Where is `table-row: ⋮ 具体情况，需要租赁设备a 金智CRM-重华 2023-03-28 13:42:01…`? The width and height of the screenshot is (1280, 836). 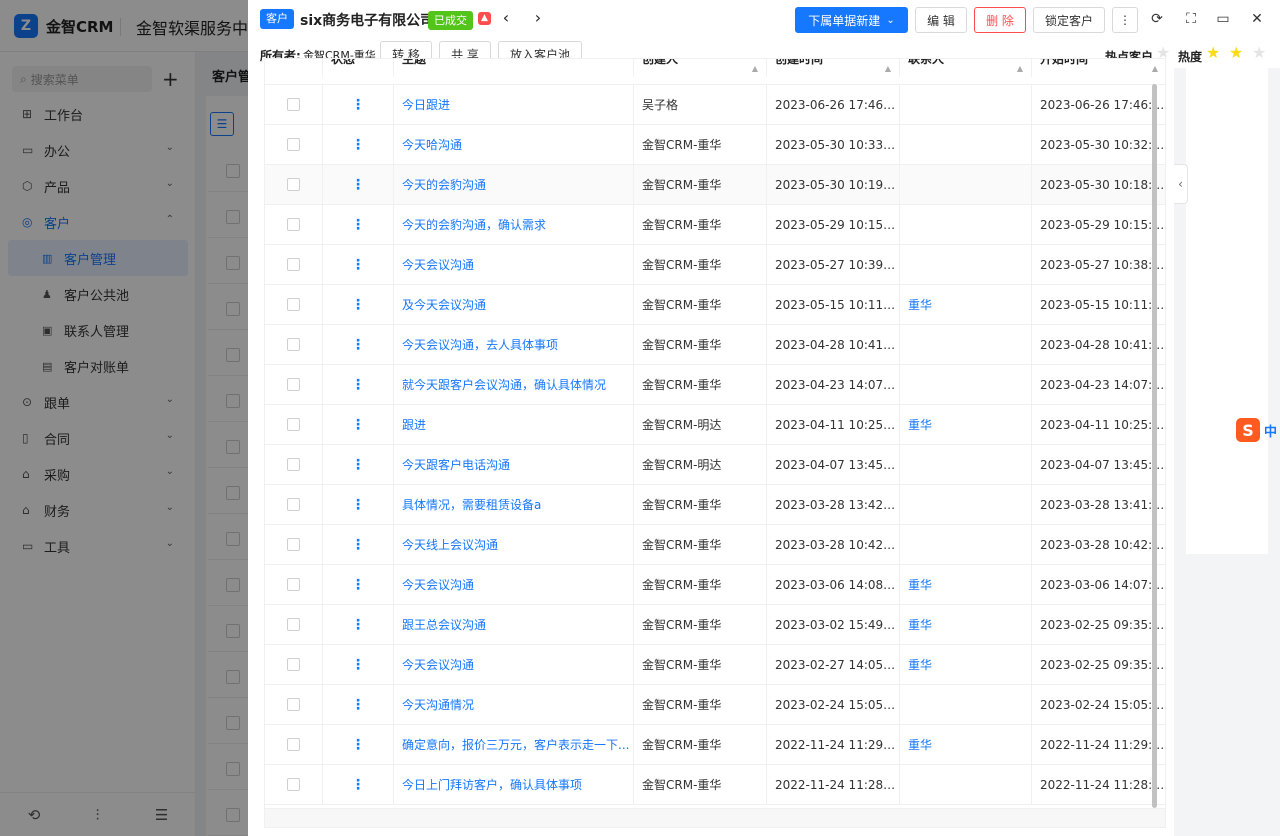
table-row: ⋮ 具体情况，需要租赁设备a 金智CRM-重华 2023-03-28 13:42:01… is located at coordinates (715, 505).